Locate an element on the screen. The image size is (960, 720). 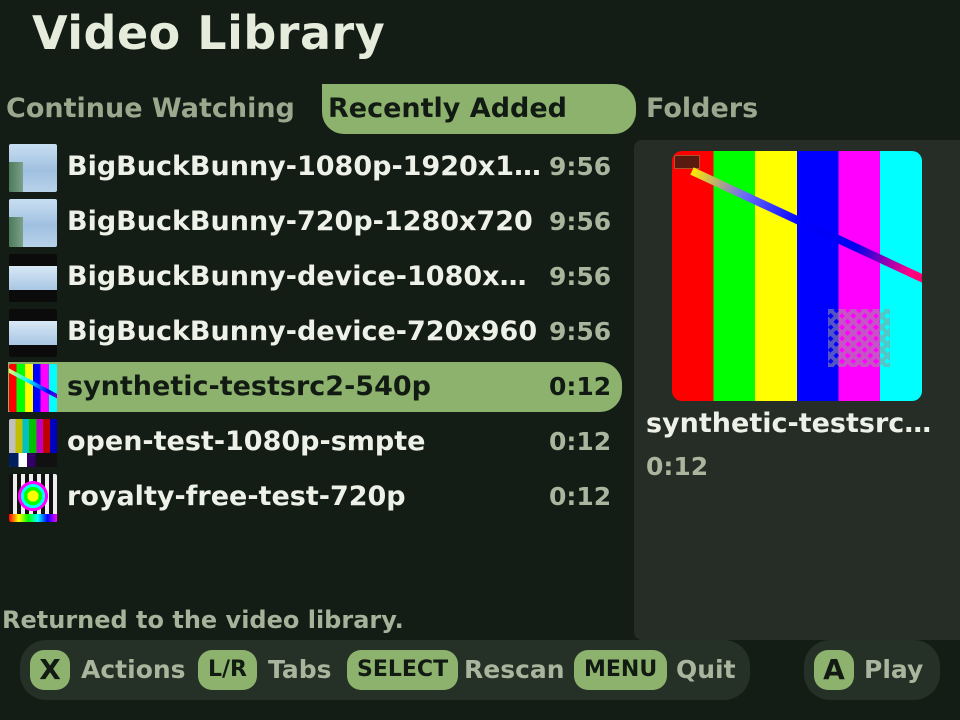
lr-button-icon: L/R is located at coordinates (227, 670).